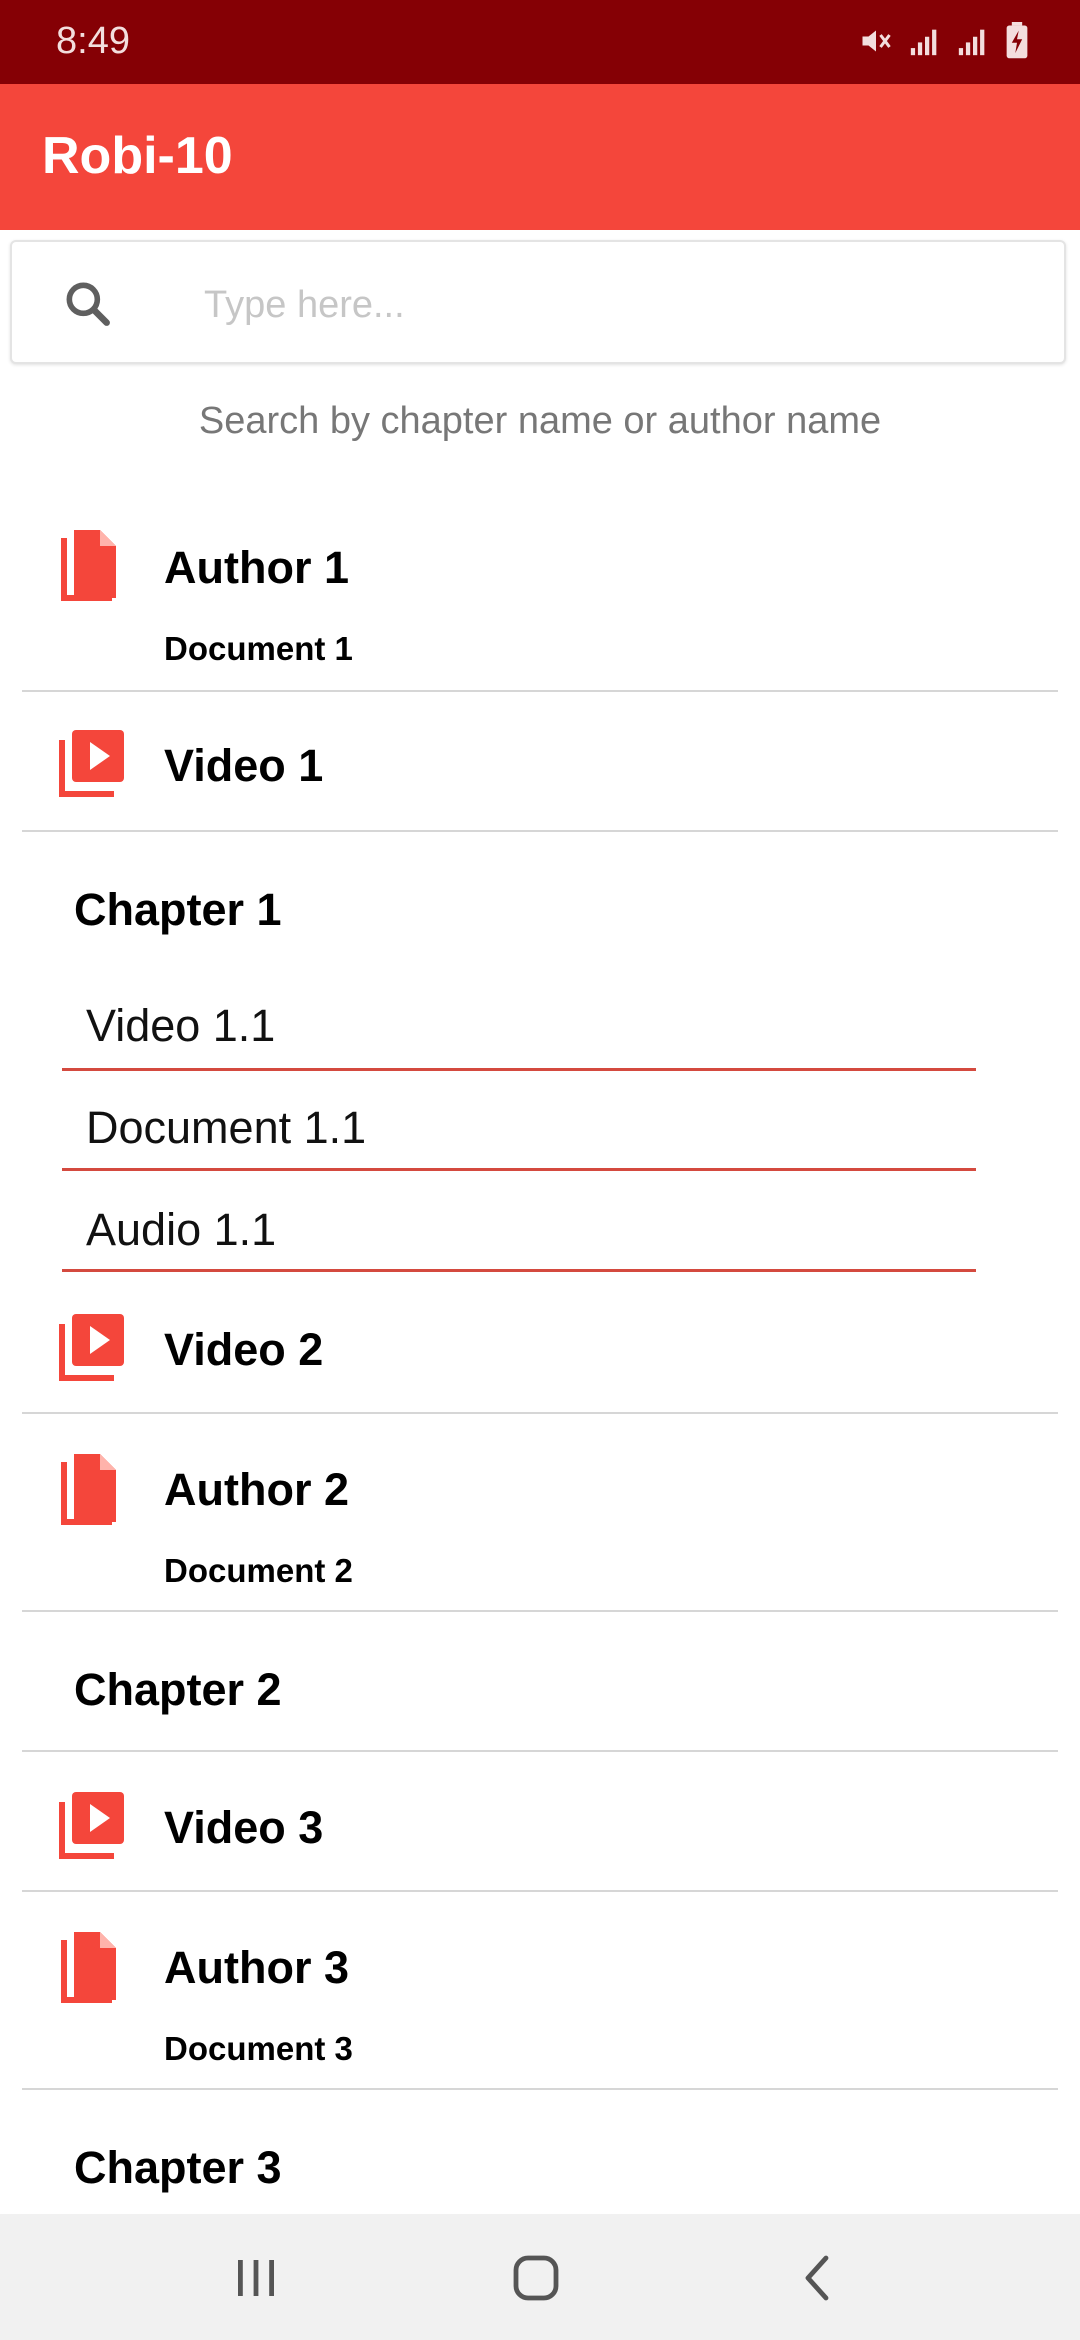  I want to click on subitem-label: Document 1.1, so click(226, 1127).